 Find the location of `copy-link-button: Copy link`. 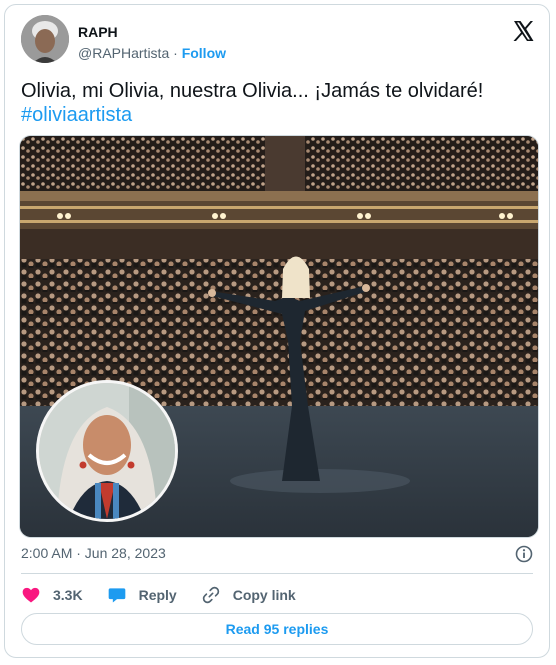

copy-link-button: Copy link is located at coordinates (248, 595).